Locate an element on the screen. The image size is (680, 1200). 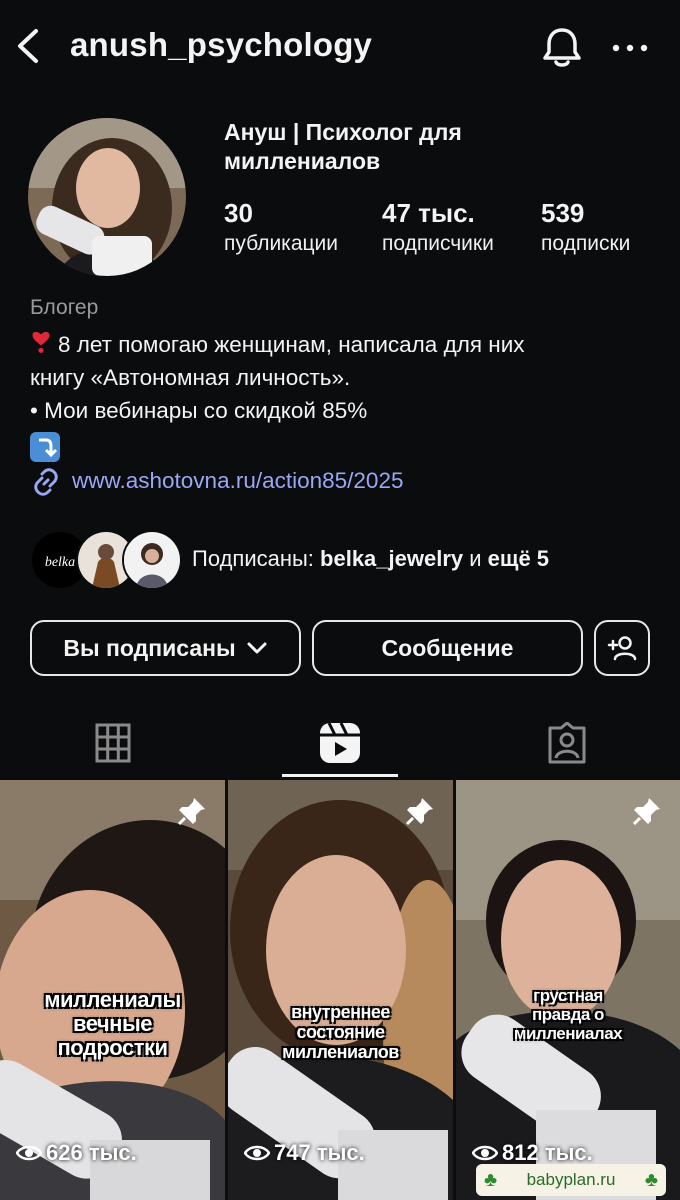
followed-by-text: Подписаны: belka_jewelry и ещё 5 is located at coordinates (370, 559).